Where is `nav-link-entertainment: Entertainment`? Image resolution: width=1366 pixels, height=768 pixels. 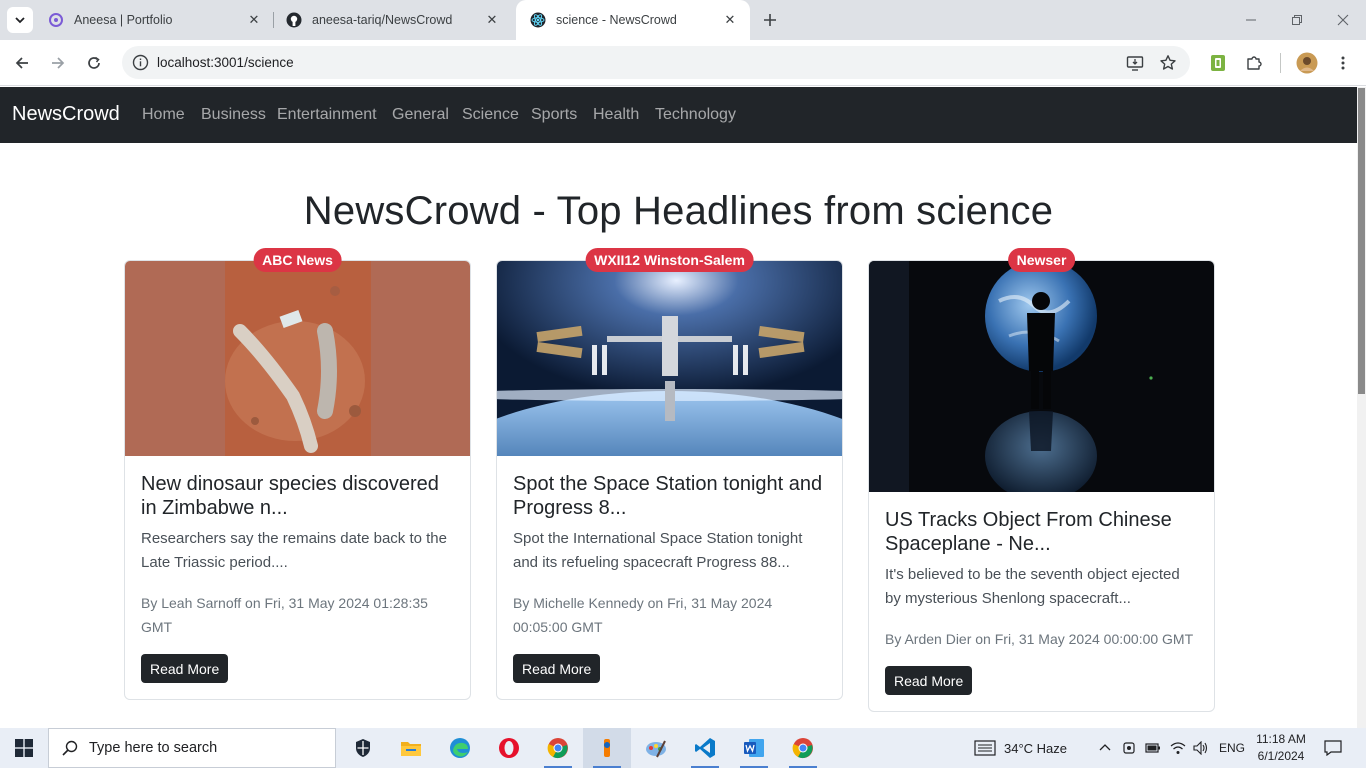 nav-link-entertainment: Entertainment is located at coordinates (327, 115).